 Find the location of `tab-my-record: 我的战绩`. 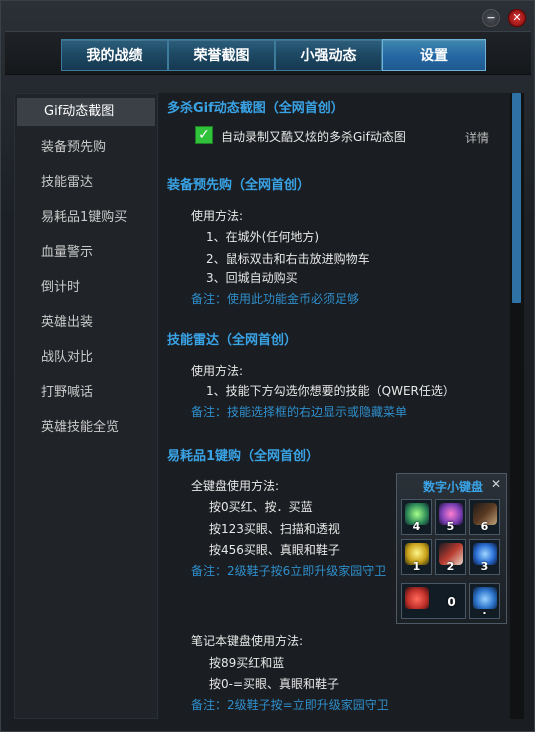

tab-my-record: 我的战绩 is located at coordinates (114, 55).